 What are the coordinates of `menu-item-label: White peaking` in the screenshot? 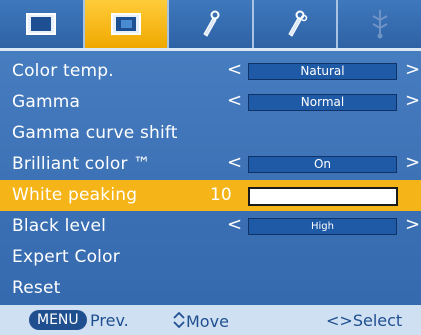 It's located at (75, 195).